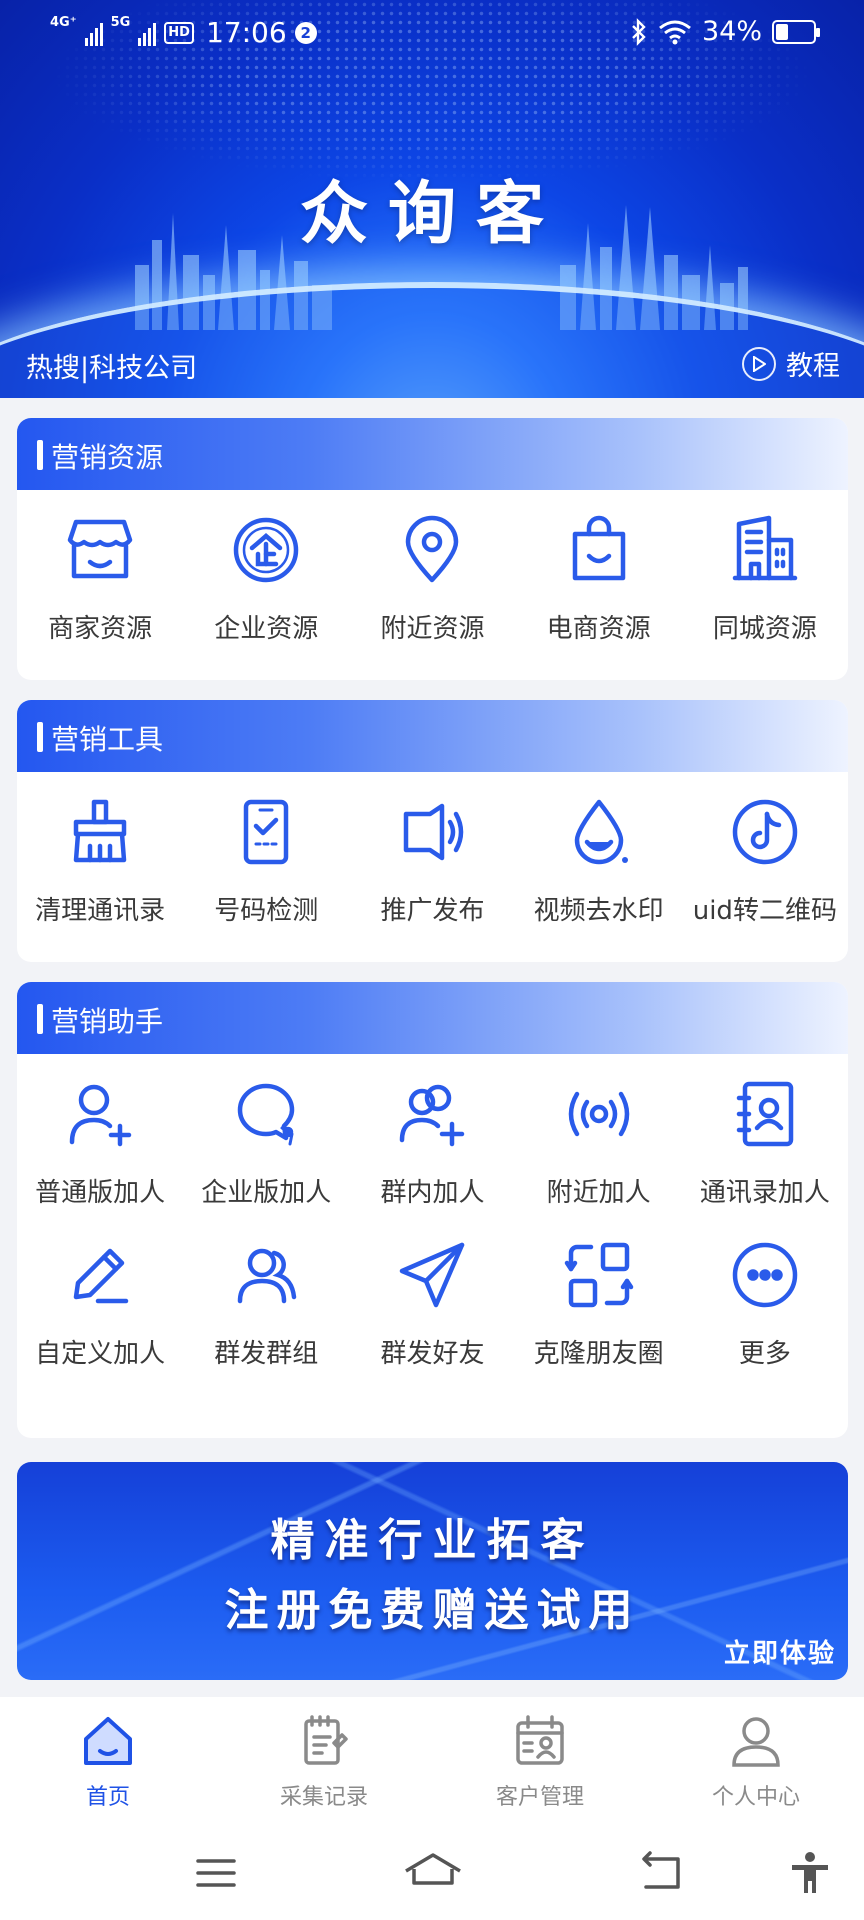  Describe the element at coordinates (108, 1741) in the screenshot. I see `home-icon` at that location.